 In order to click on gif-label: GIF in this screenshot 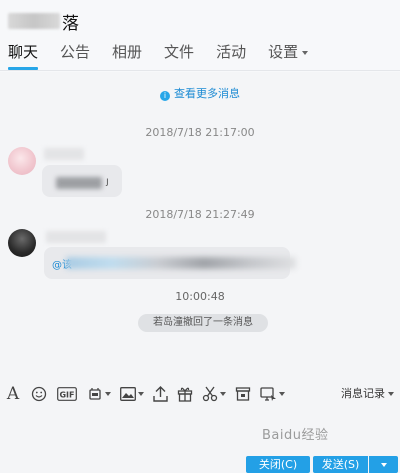, I will do `click(66, 395)`.